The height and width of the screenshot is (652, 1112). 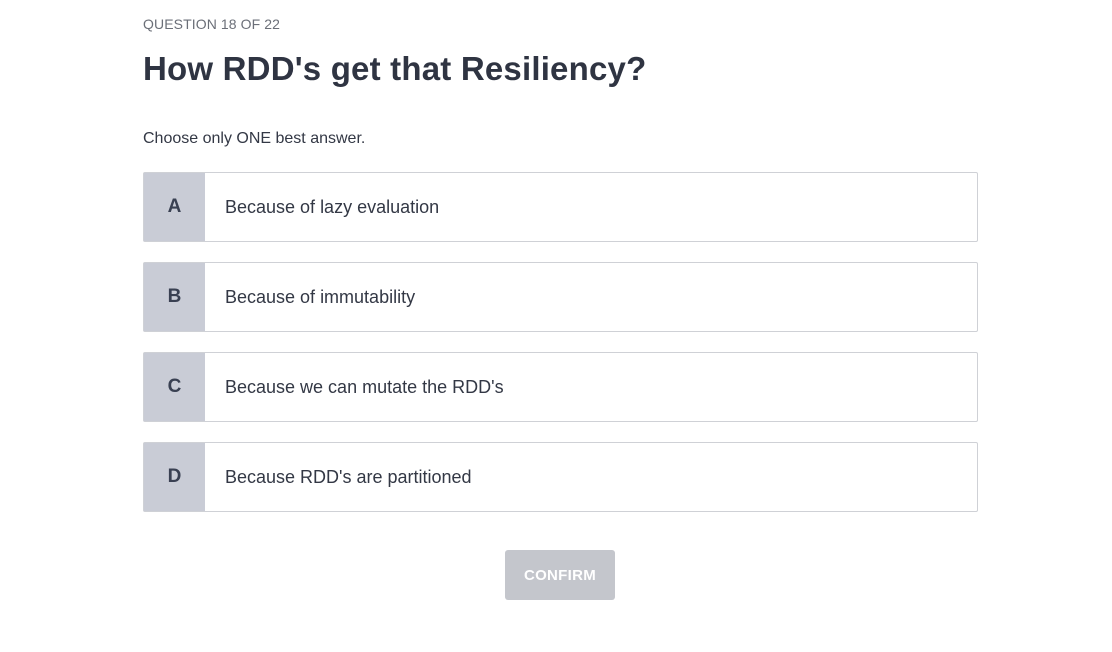 I want to click on option-letter-badge: A, so click(x=174, y=207).